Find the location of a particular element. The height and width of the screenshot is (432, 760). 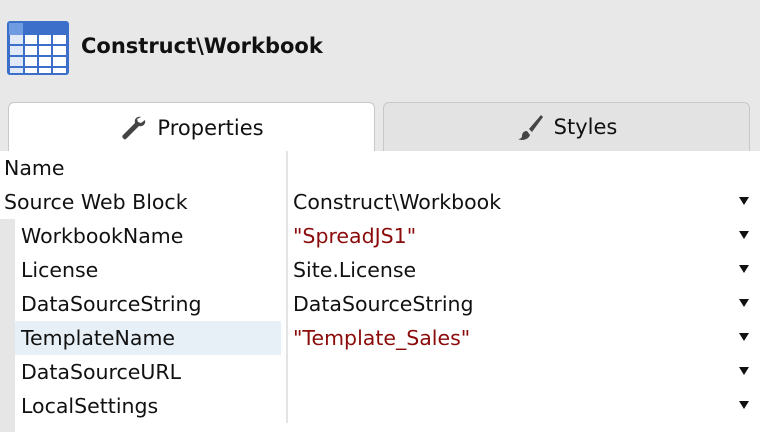

tab-styles-label: Styles is located at coordinates (585, 127).